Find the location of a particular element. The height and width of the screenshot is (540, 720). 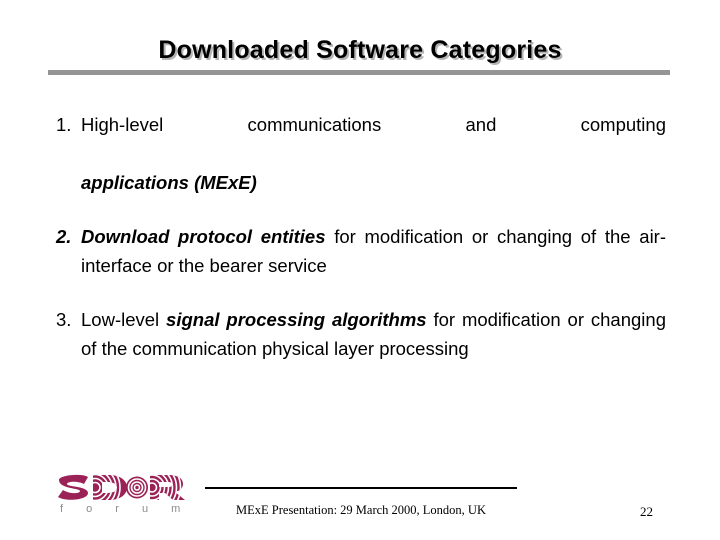

list-item-number: 2. is located at coordinates (64, 236).